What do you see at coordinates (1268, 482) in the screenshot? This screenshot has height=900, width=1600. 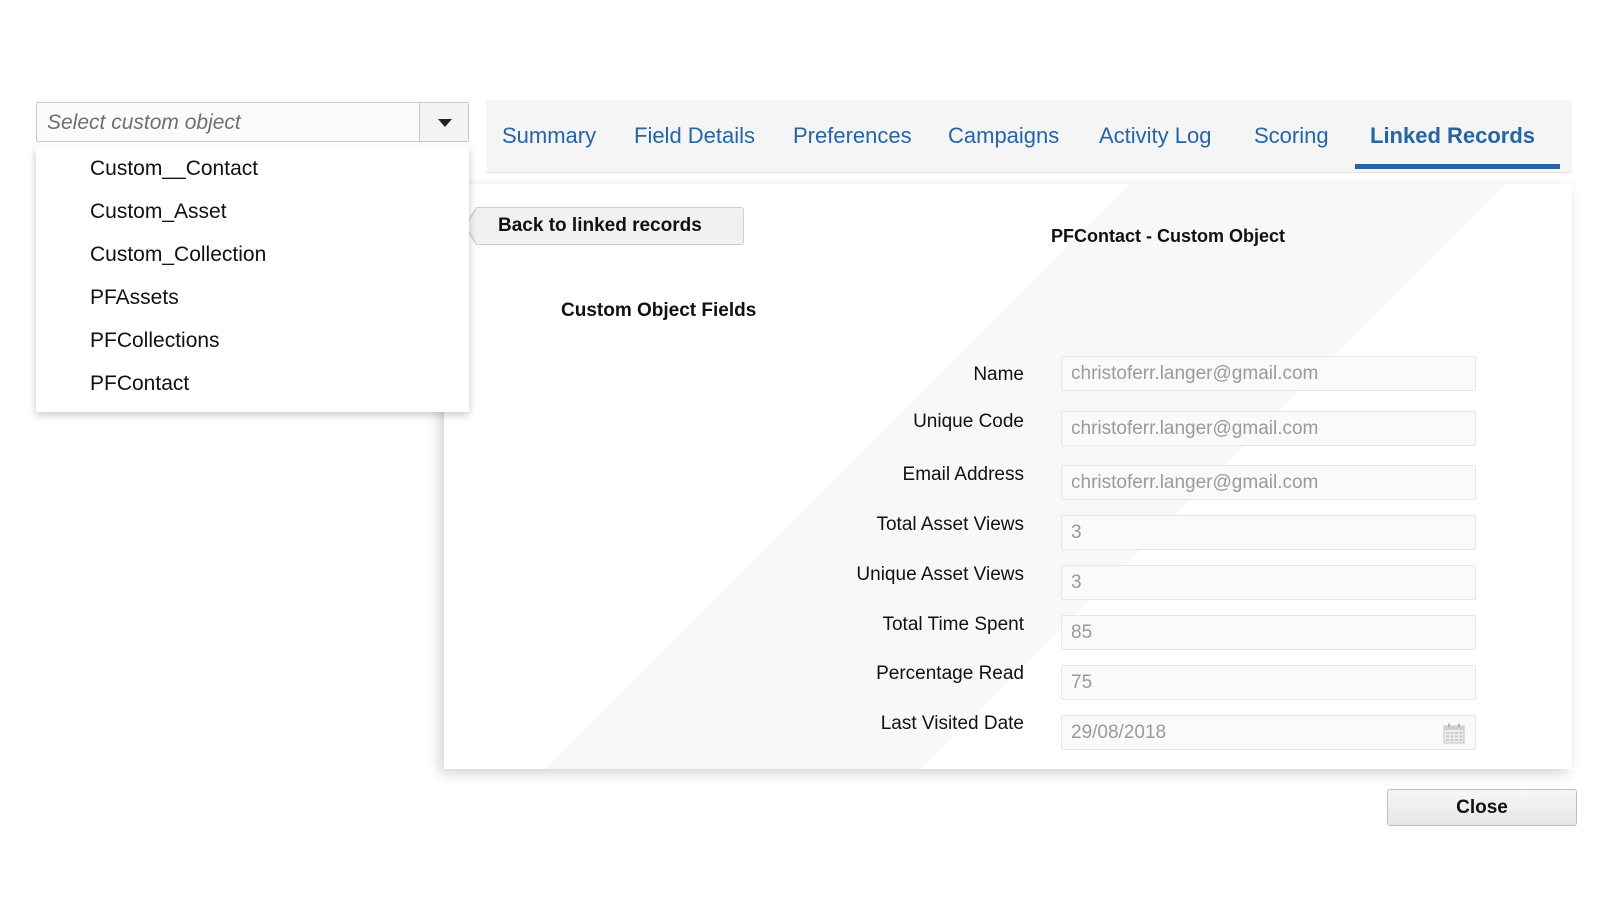 I see `email-address-field: christoferr.langer@gmail.com` at bounding box center [1268, 482].